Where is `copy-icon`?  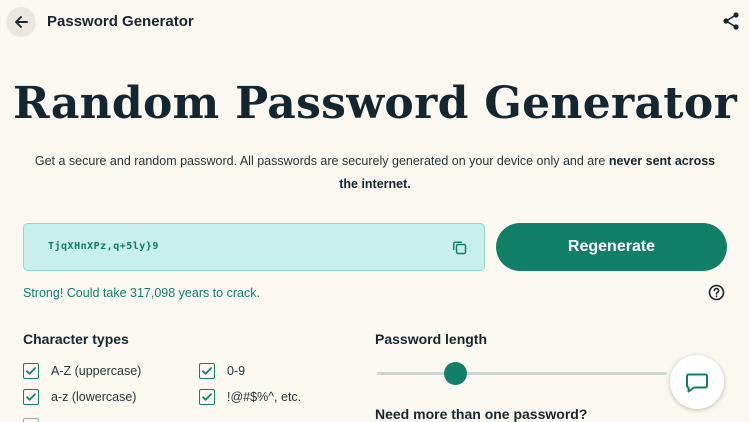 copy-icon is located at coordinates (459, 248).